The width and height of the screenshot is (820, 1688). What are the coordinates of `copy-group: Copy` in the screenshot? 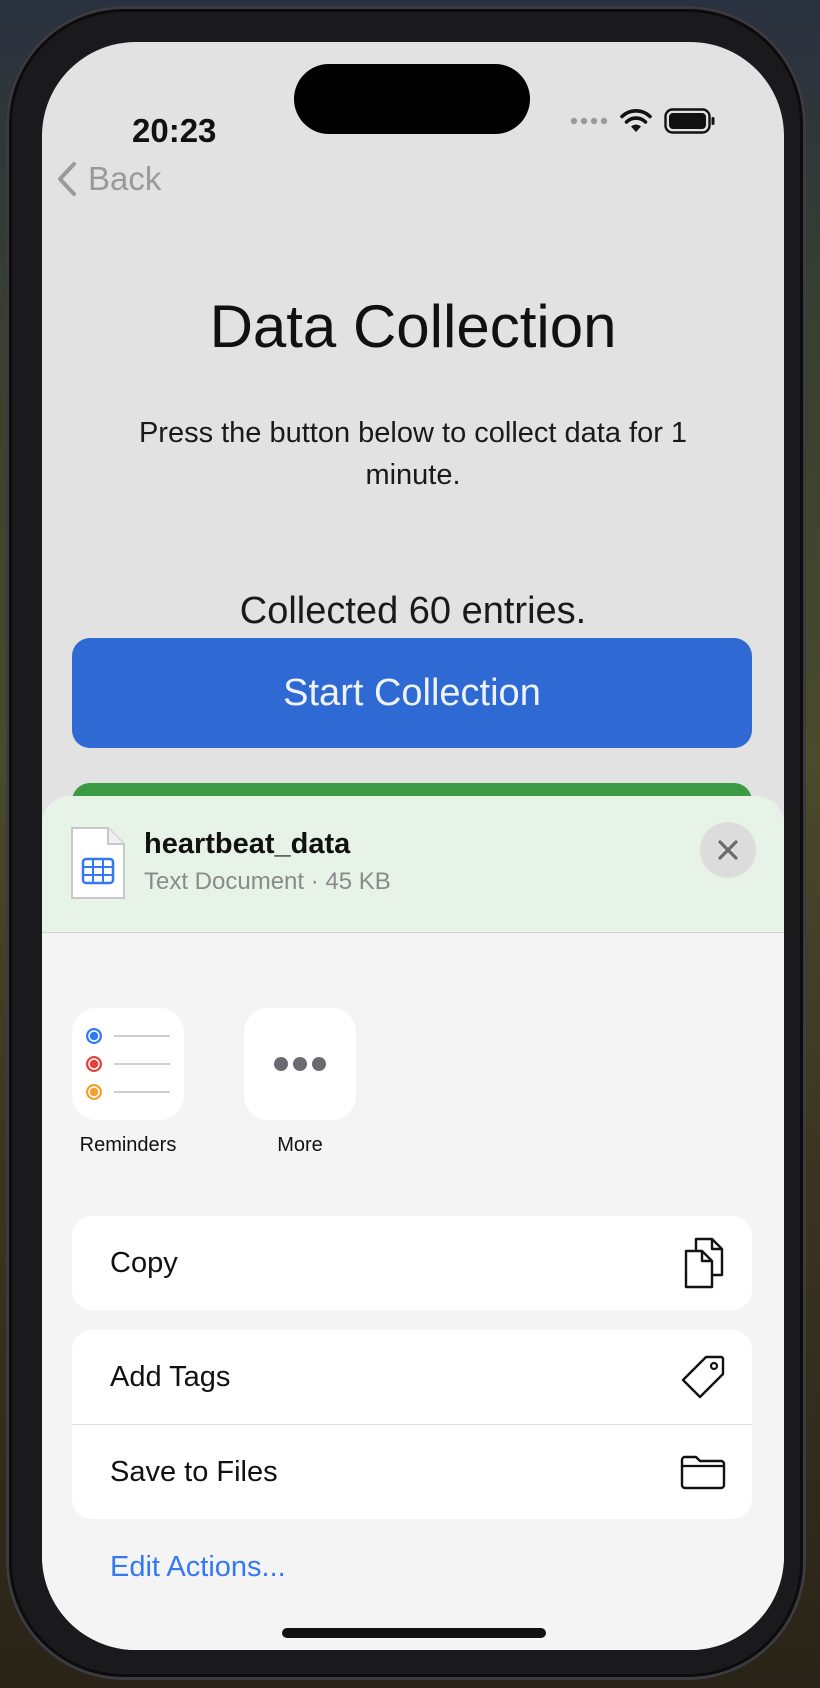 It's located at (412, 1263).